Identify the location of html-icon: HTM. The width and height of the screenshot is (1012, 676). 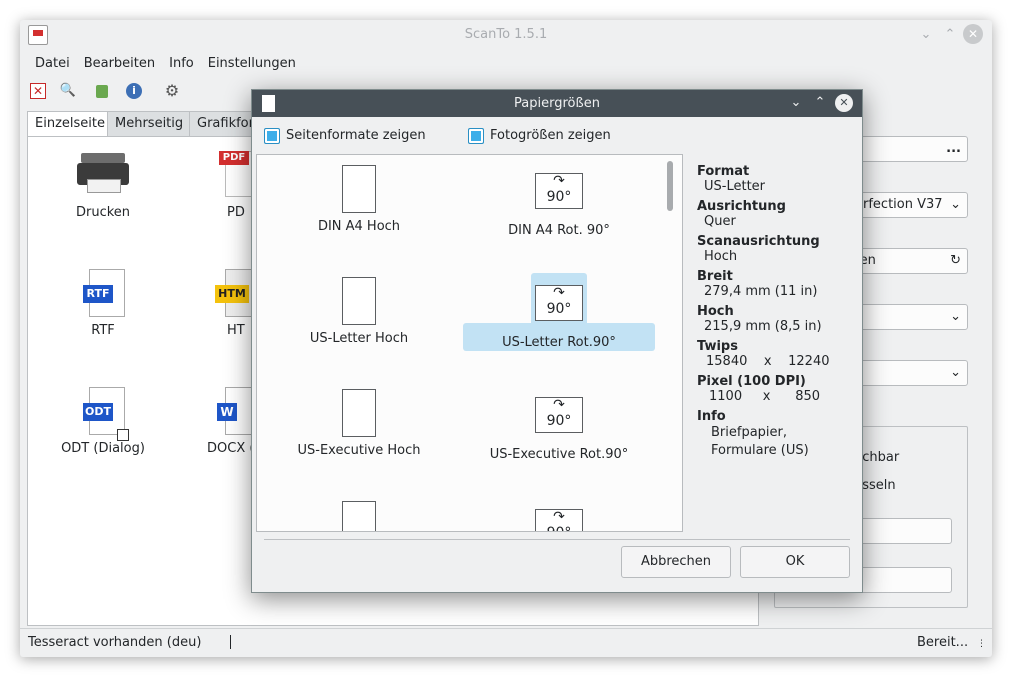
(234, 293).